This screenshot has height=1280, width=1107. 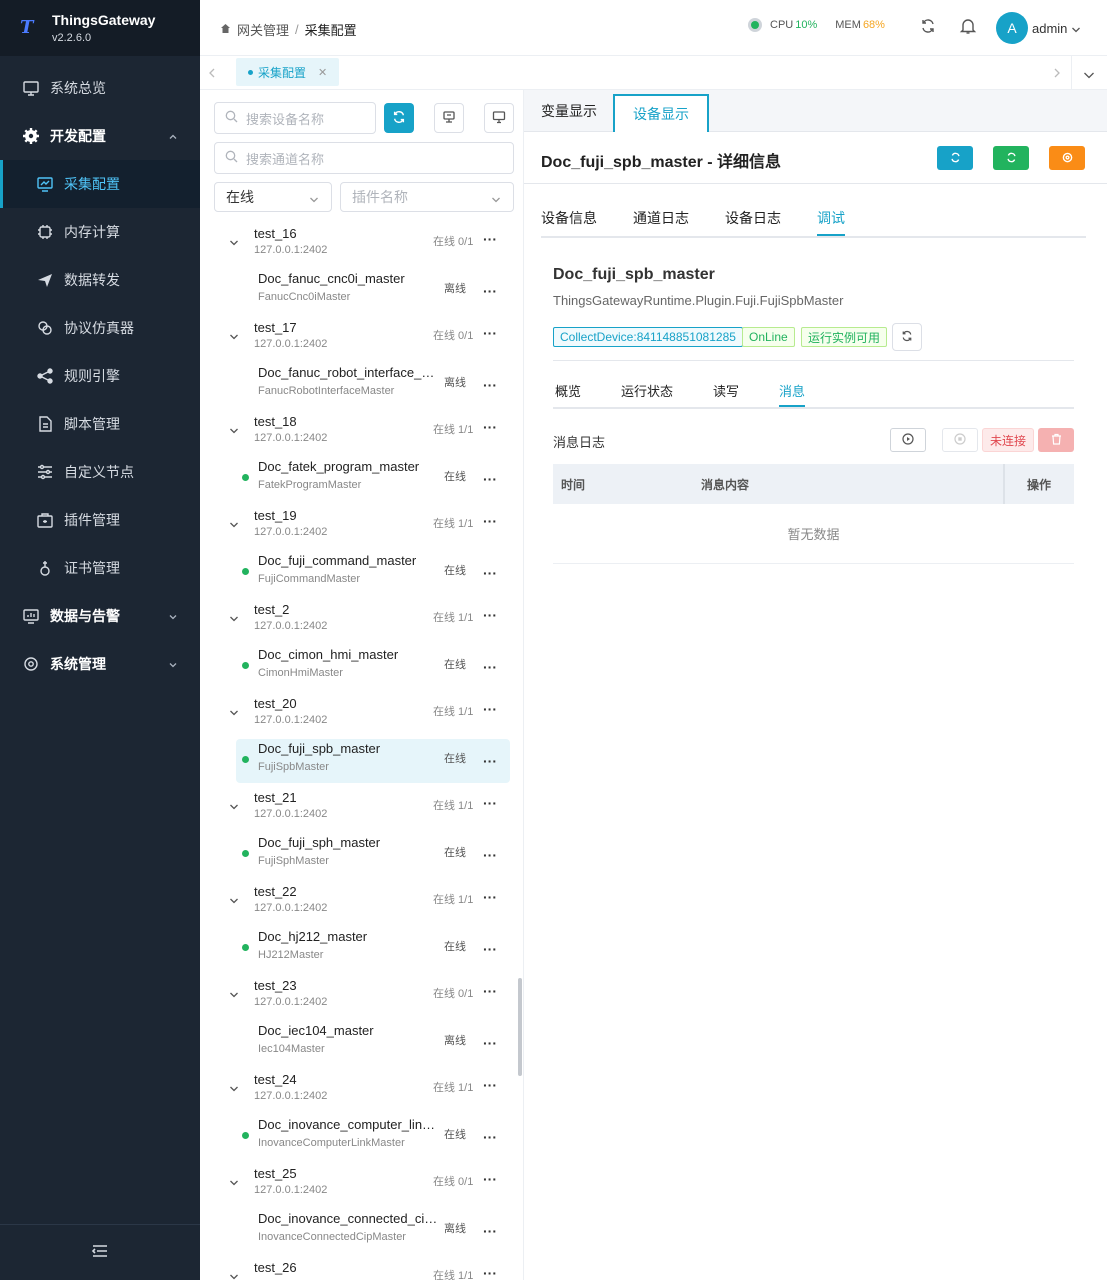 I want to click on play-button, so click(x=908, y=440).